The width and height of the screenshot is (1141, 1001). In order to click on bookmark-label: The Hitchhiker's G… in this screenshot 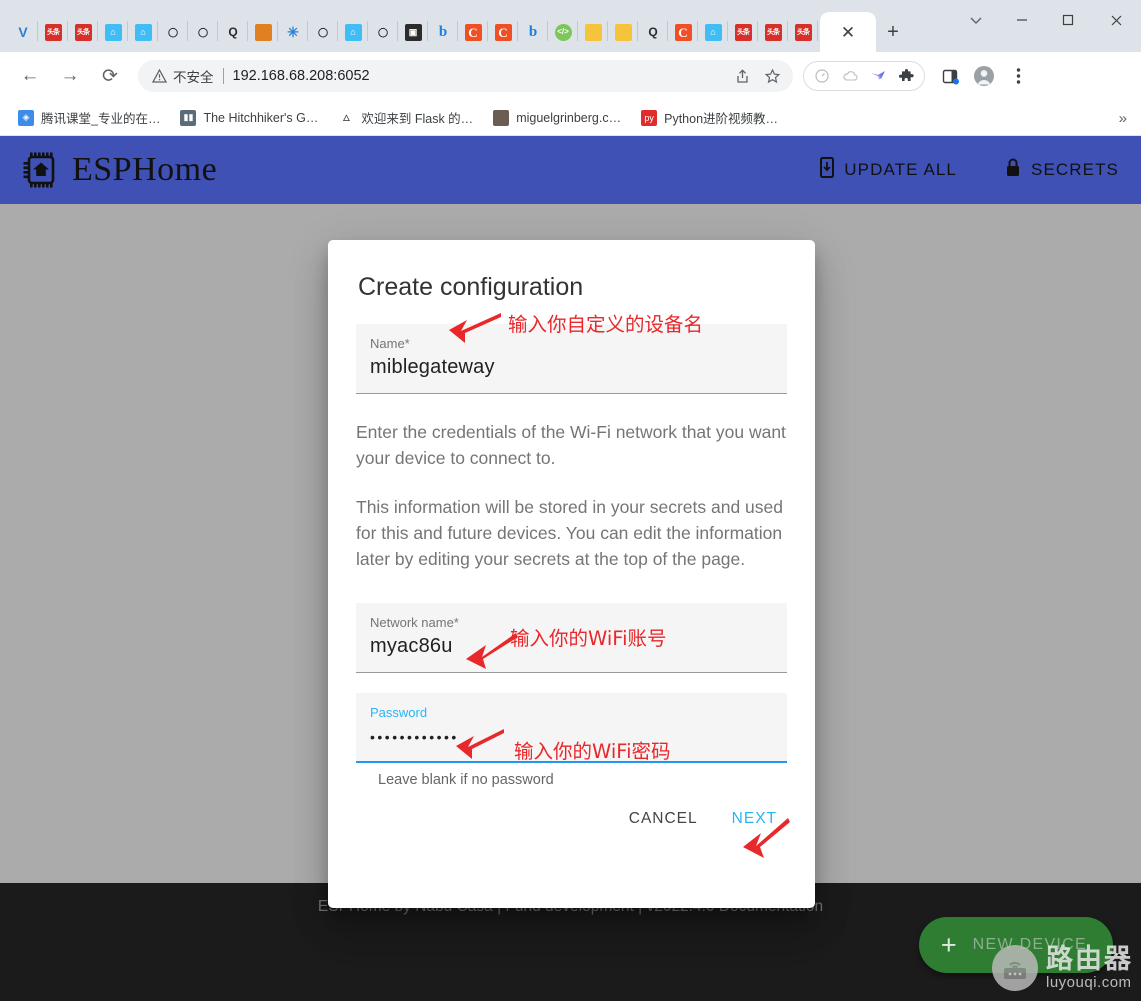, I will do `click(261, 117)`.